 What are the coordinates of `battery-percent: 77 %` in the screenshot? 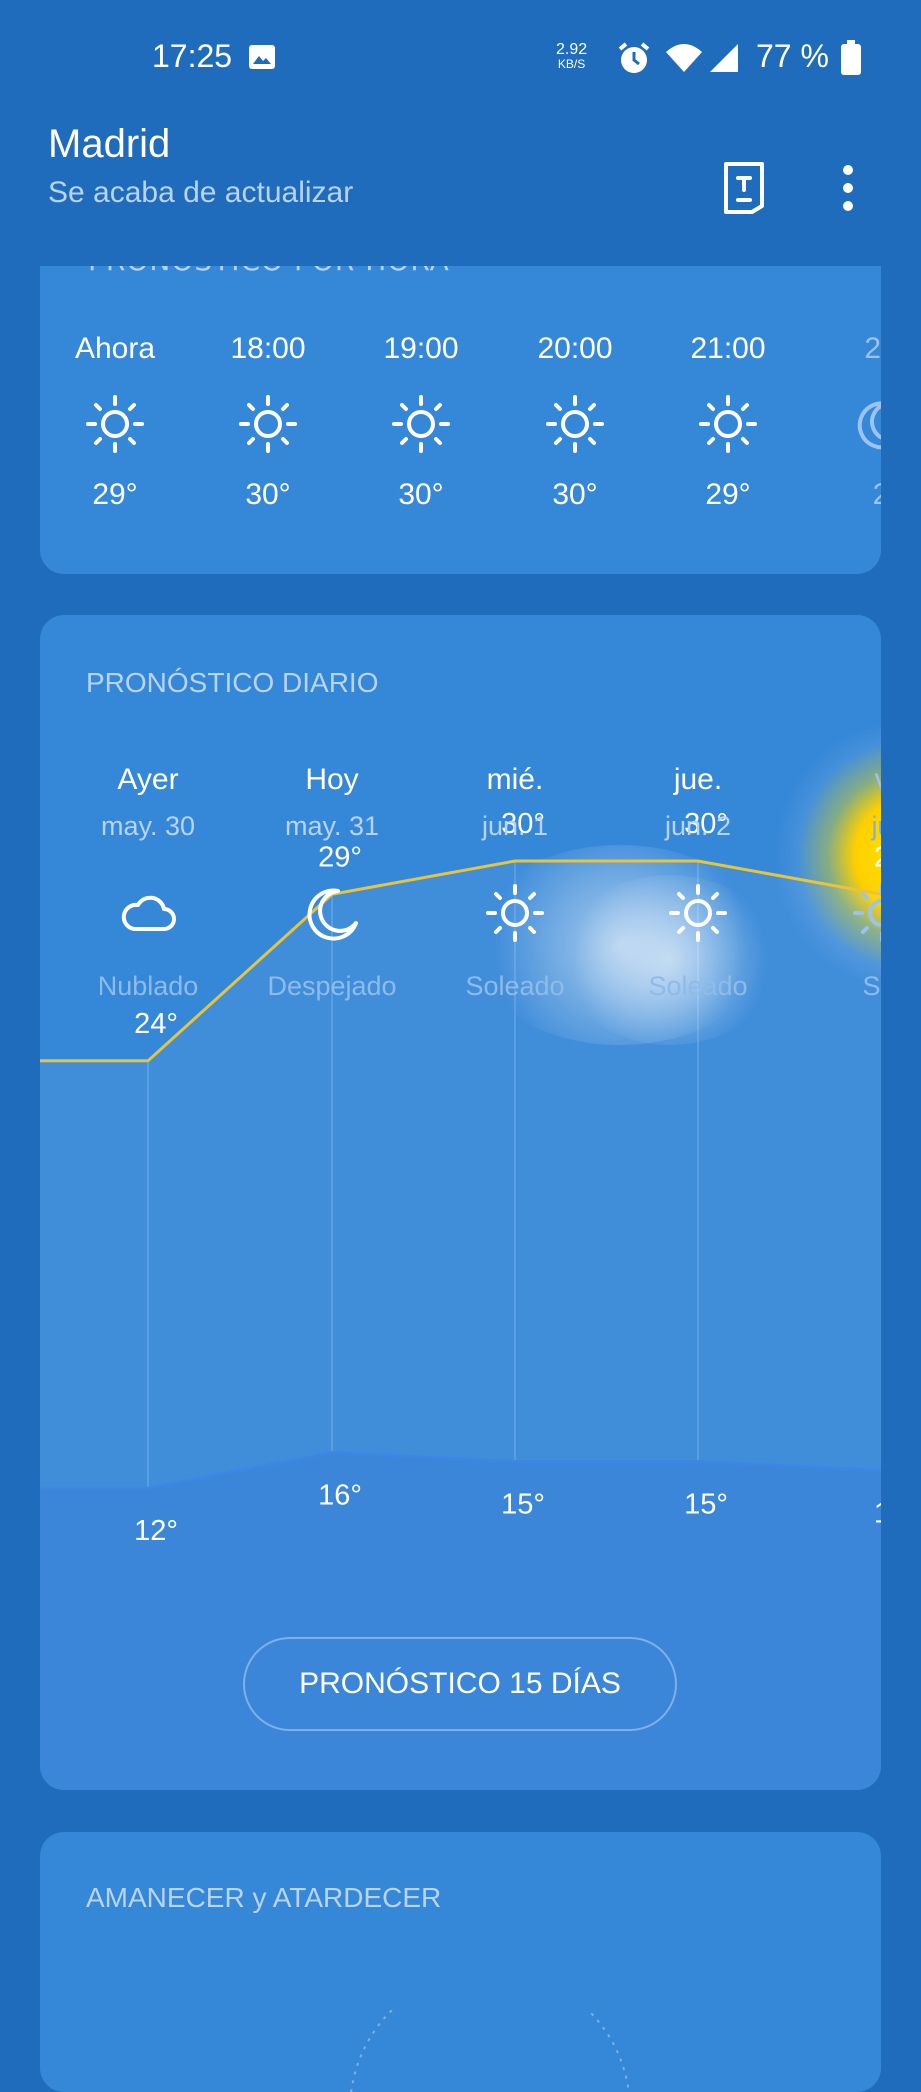 It's located at (792, 56).